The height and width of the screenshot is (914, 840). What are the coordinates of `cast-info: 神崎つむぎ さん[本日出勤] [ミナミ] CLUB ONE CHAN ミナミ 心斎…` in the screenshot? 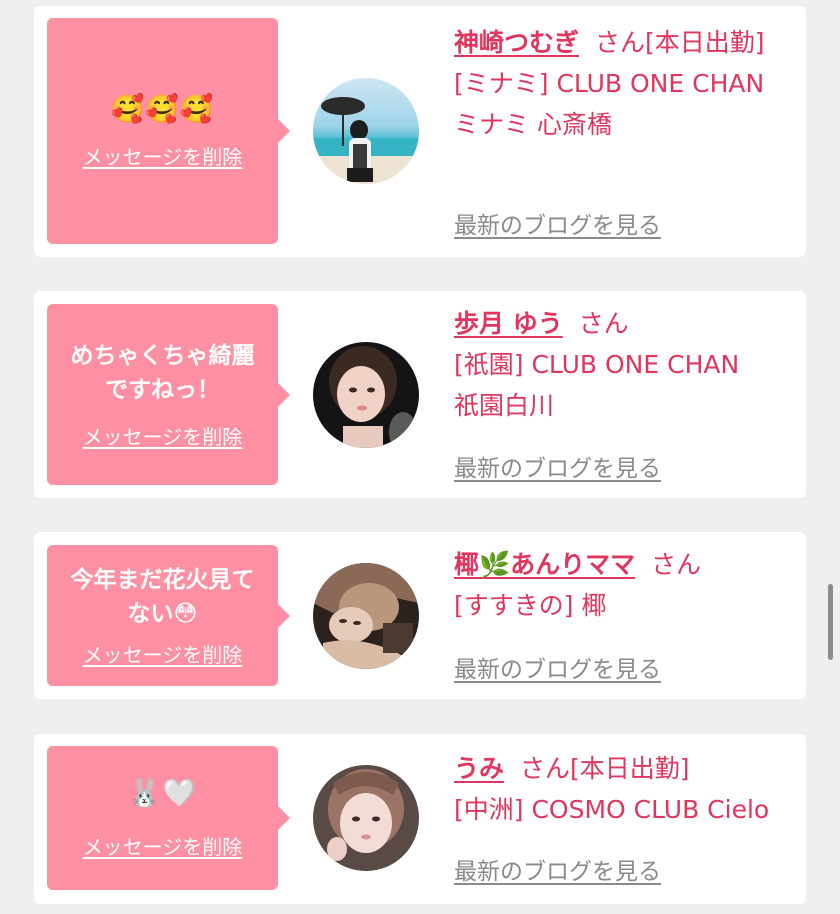 It's located at (626, 83).